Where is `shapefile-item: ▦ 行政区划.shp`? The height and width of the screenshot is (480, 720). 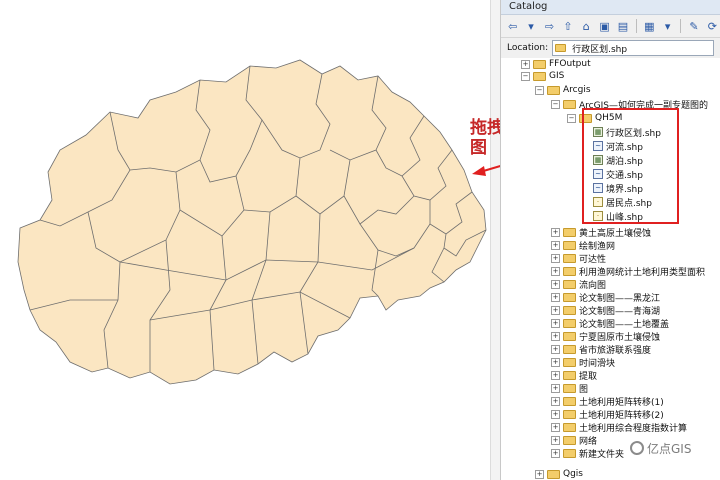
shapefile-item: ▦ 行政区划.shp is located at coordinates (627, 132).